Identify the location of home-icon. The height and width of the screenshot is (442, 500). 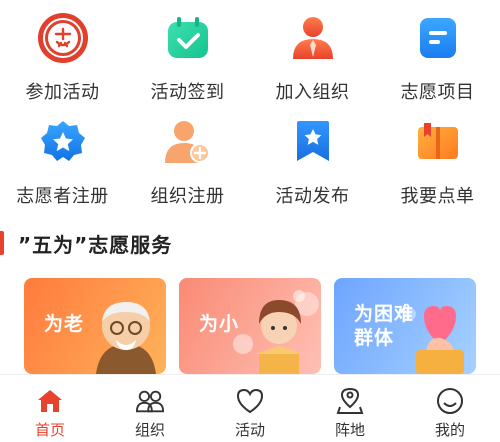
(50, 401).